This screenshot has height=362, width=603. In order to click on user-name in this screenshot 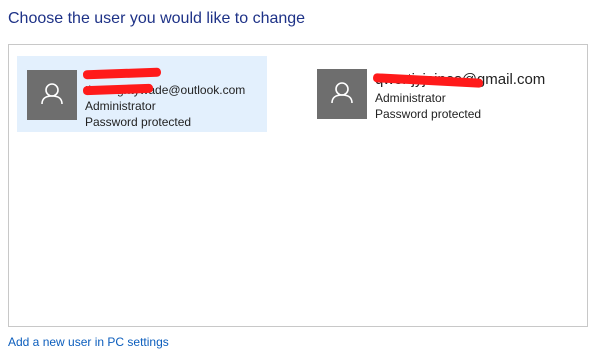, I will do `click(163, 74)`.